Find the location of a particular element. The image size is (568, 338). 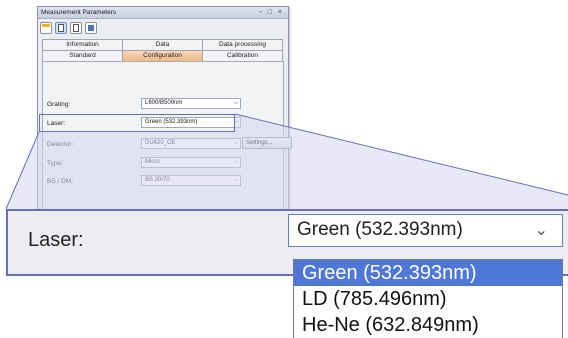

save-icon is located at coordinates (91, 27).